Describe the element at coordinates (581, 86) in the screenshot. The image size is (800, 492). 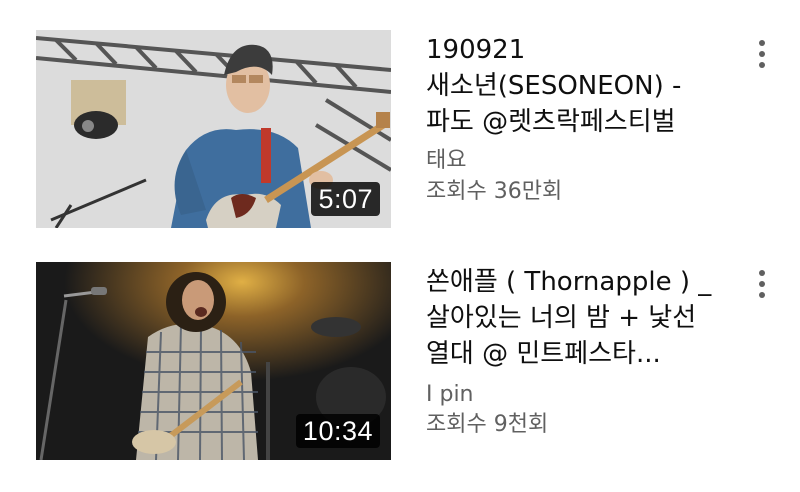
I see `video-title: 190921 새소년(SESONEON) - 파도 @렛츠락페스티벌` at that location.